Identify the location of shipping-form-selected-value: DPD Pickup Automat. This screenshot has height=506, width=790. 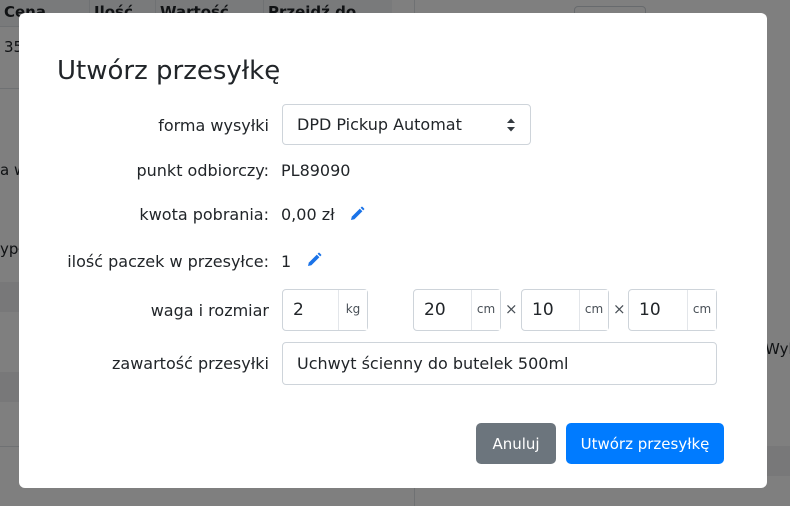
(379, 124).